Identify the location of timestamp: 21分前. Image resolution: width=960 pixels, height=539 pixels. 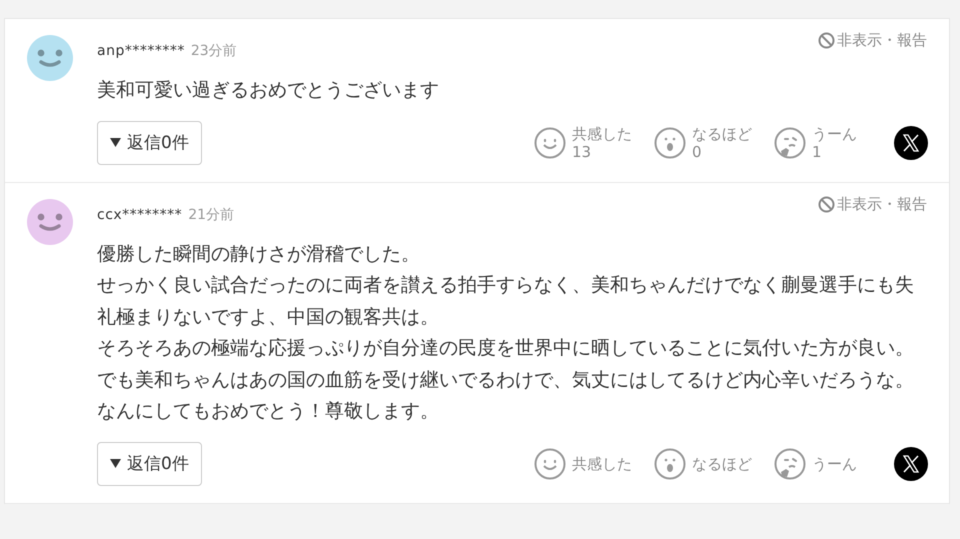
(211, 215).